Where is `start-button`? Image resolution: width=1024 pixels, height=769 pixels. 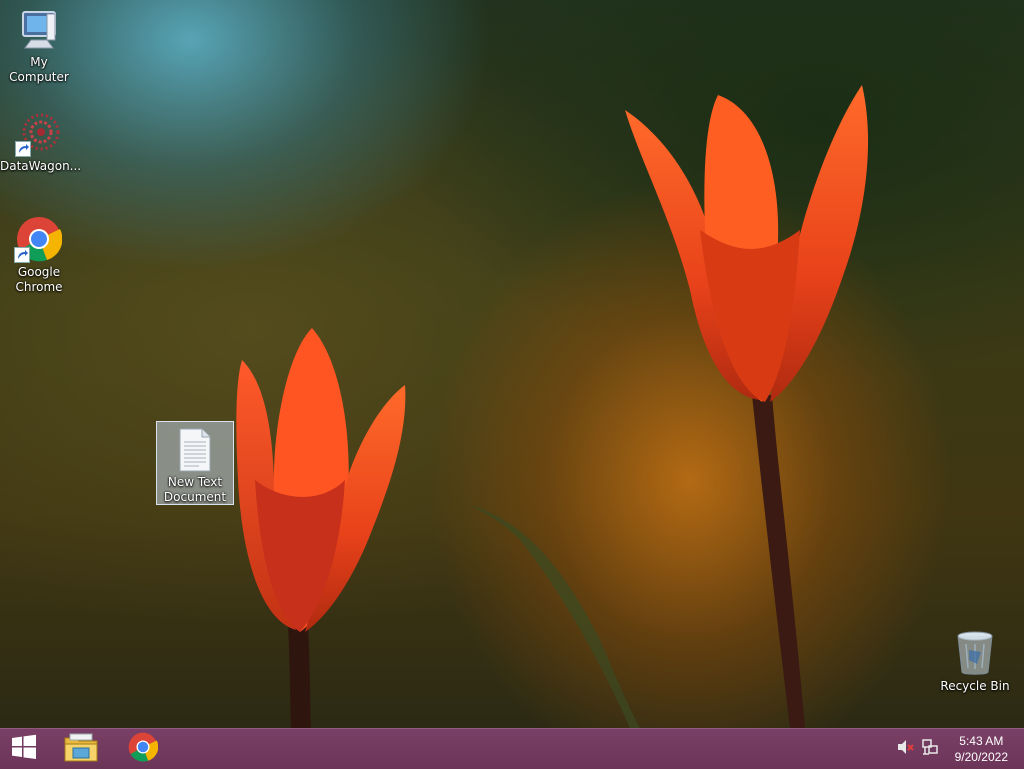 start-button is located at coordinates (24, 749).